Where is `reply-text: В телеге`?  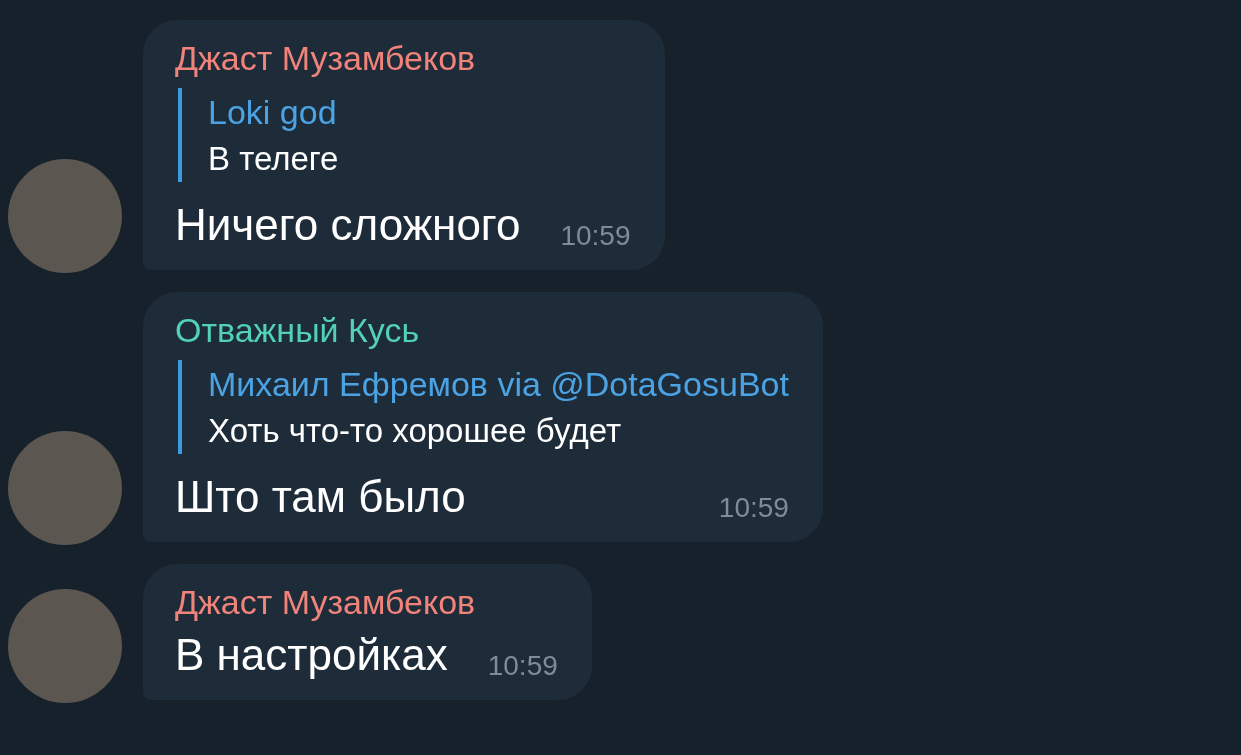
reply-text: В телеге is located at coordinates (274, 159).